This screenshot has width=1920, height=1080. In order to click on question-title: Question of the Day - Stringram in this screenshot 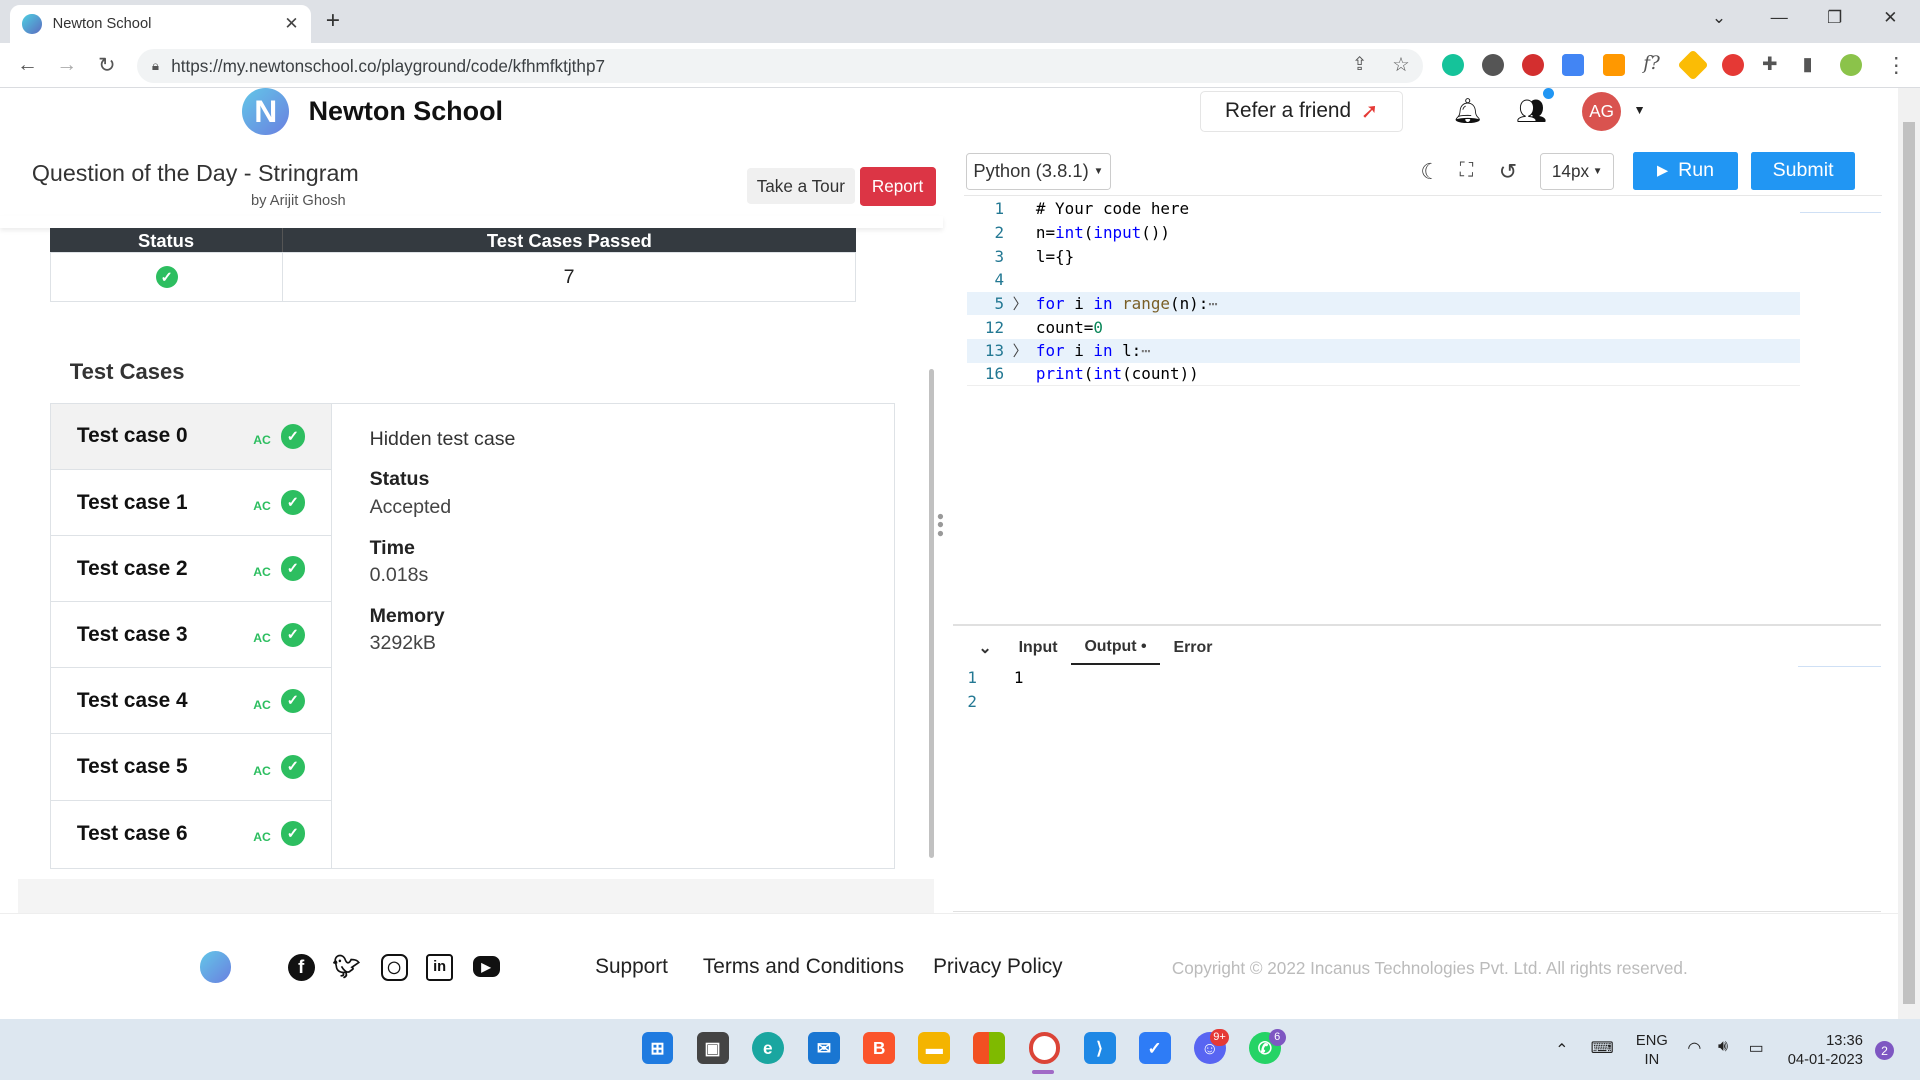, I will do `click(195, 173)`.